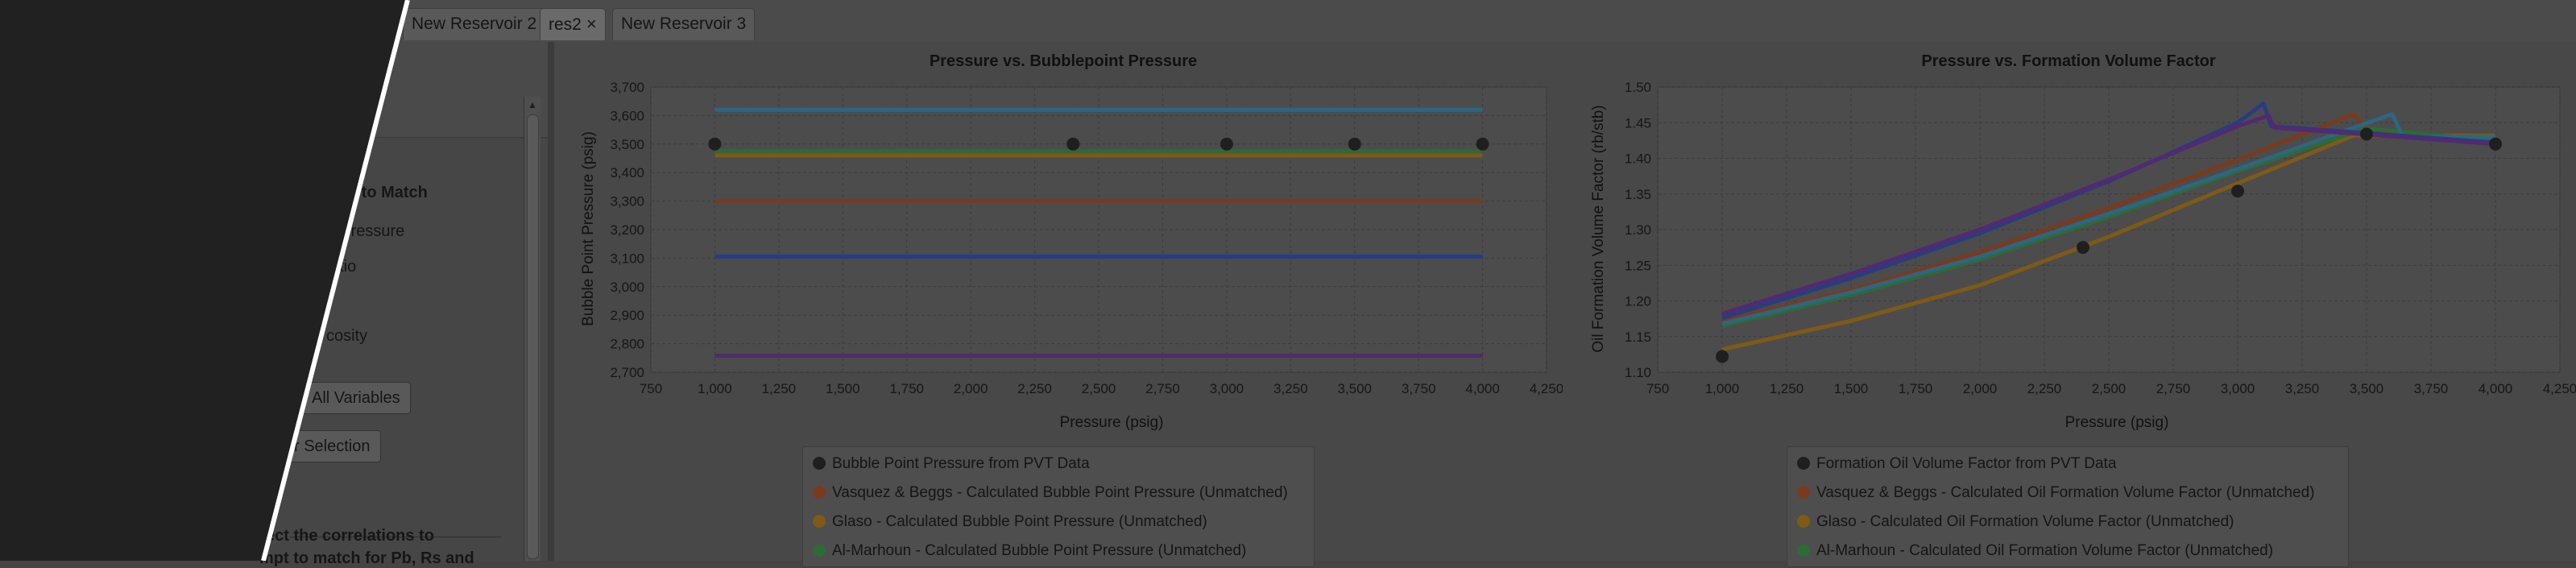 This screenshot has height=568, width=2576. What do you see at coordinates (1638, 159) in the screenshot?
I see `y-tick-label: 1.40` at bounding box center [1638, 159].